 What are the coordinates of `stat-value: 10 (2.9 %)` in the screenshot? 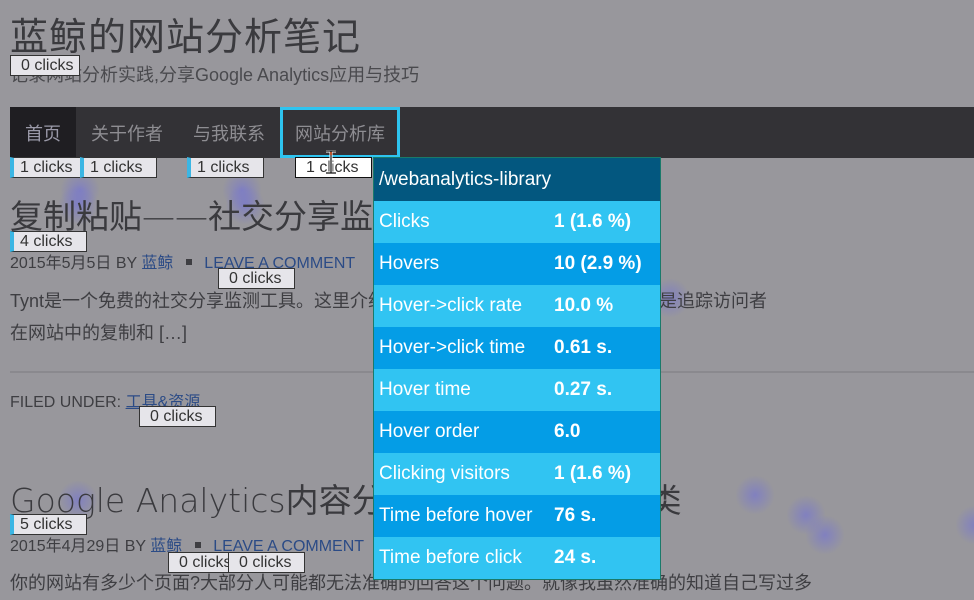 It's located at (598, 263).